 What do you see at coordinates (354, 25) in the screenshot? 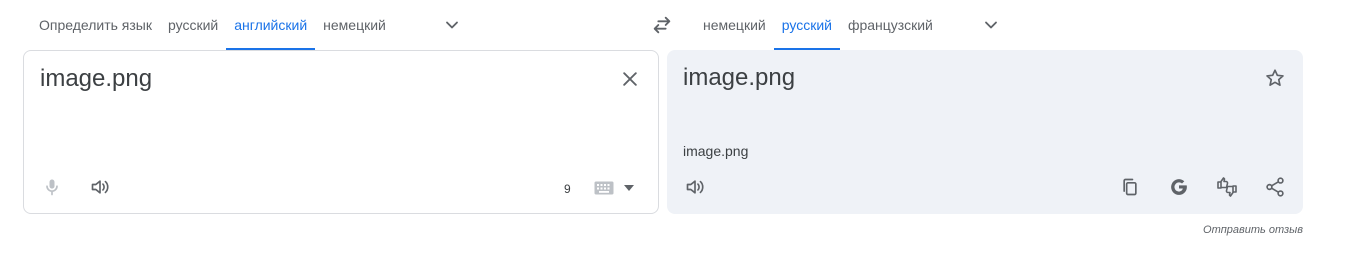
I see `tab-source-german: немецкий` at bounding box center [354, 25].